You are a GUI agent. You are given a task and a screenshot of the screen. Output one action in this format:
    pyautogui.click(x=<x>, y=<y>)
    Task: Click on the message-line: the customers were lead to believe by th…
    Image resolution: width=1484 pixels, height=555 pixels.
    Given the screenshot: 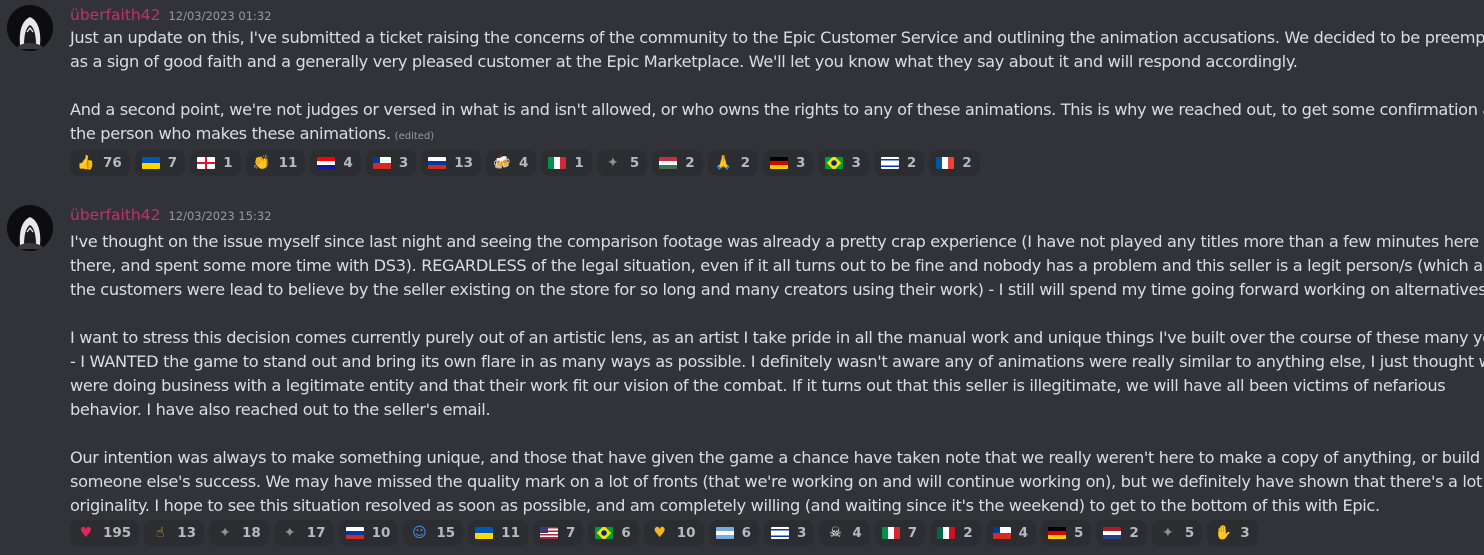 What is the action you would take?
    pyautogui.click(x=777, y=289)
    